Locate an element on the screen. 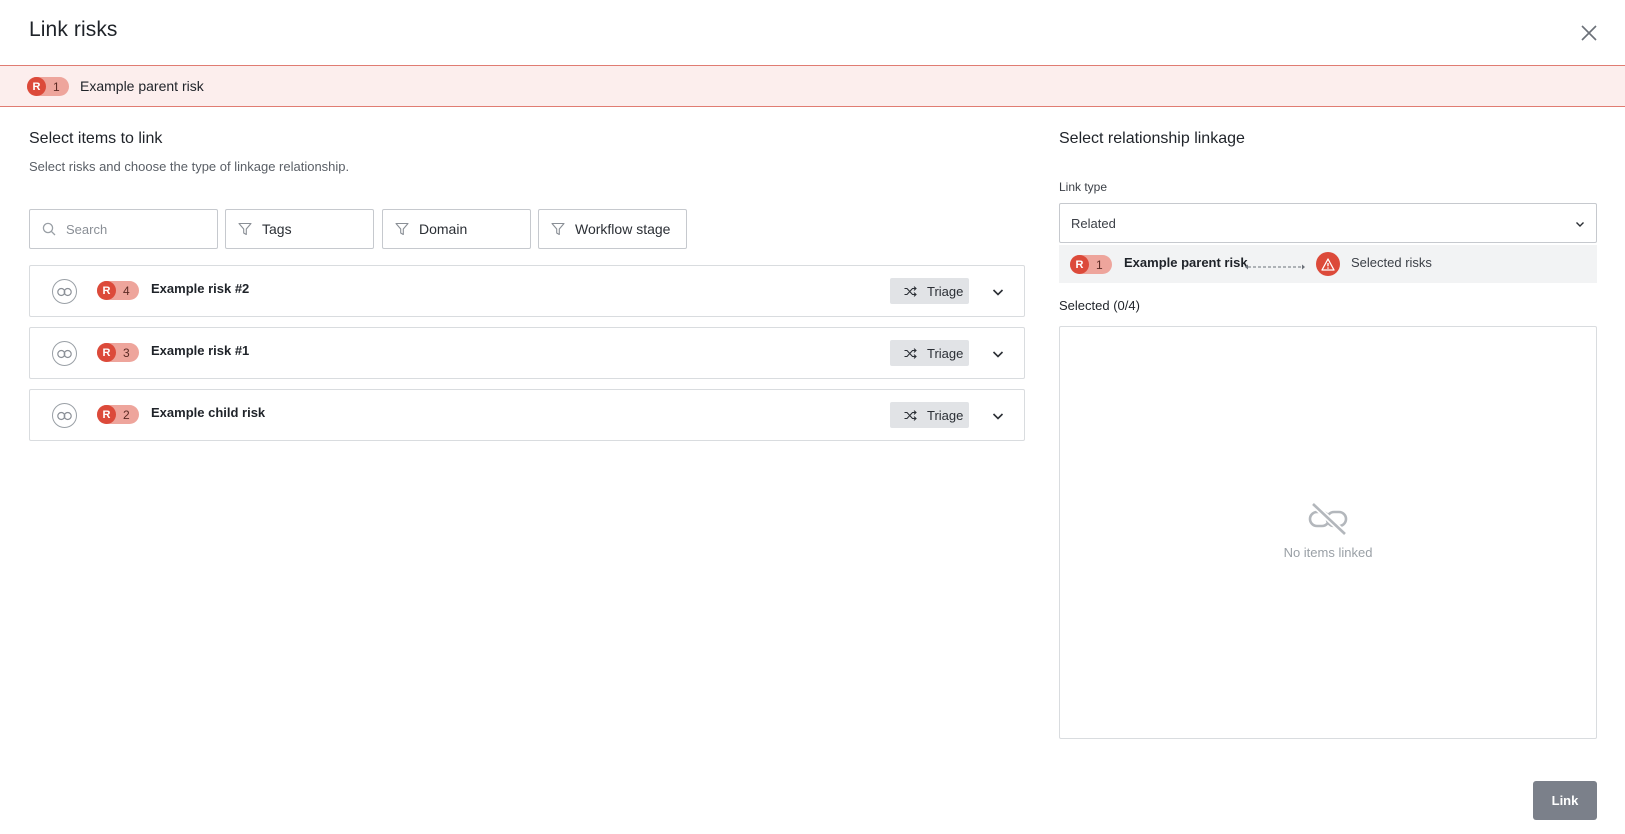 This screenshot has width=1625, height=834. risk-row: R 2 Example child risk Triage is located at coordinates (527, 415).